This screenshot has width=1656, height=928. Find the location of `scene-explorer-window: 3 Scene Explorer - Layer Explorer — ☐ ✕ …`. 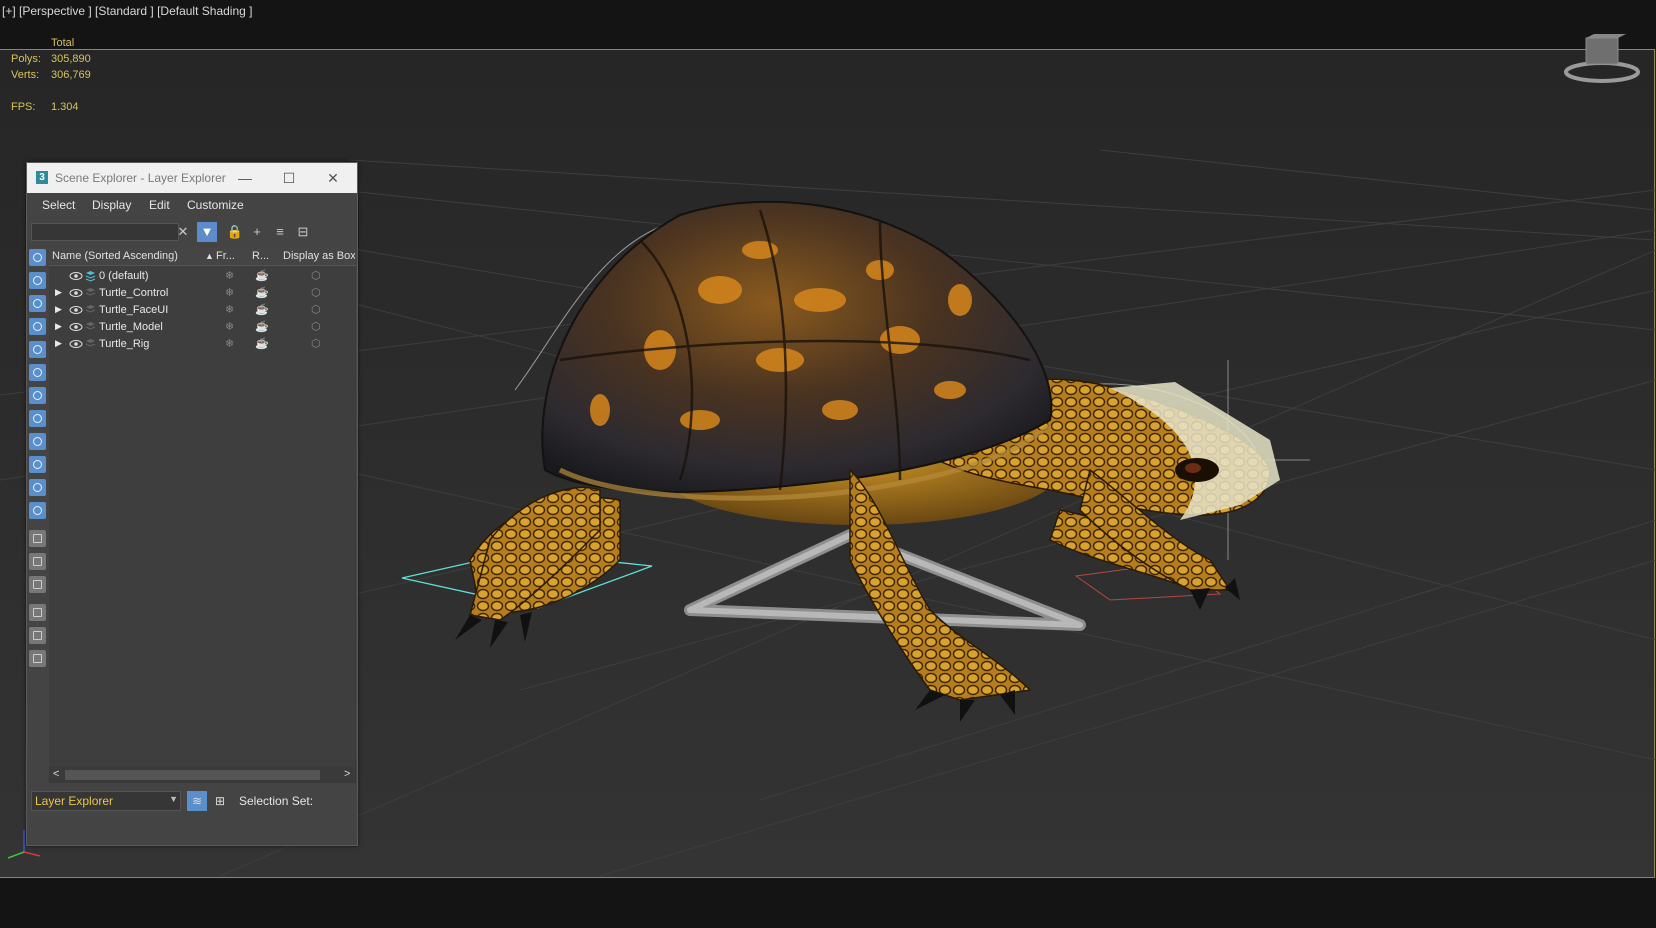

scene-explorer-window: 3 Scene Explorer - Layer Explorer — ☐ ✕ … is located at coordinates (192, 504).